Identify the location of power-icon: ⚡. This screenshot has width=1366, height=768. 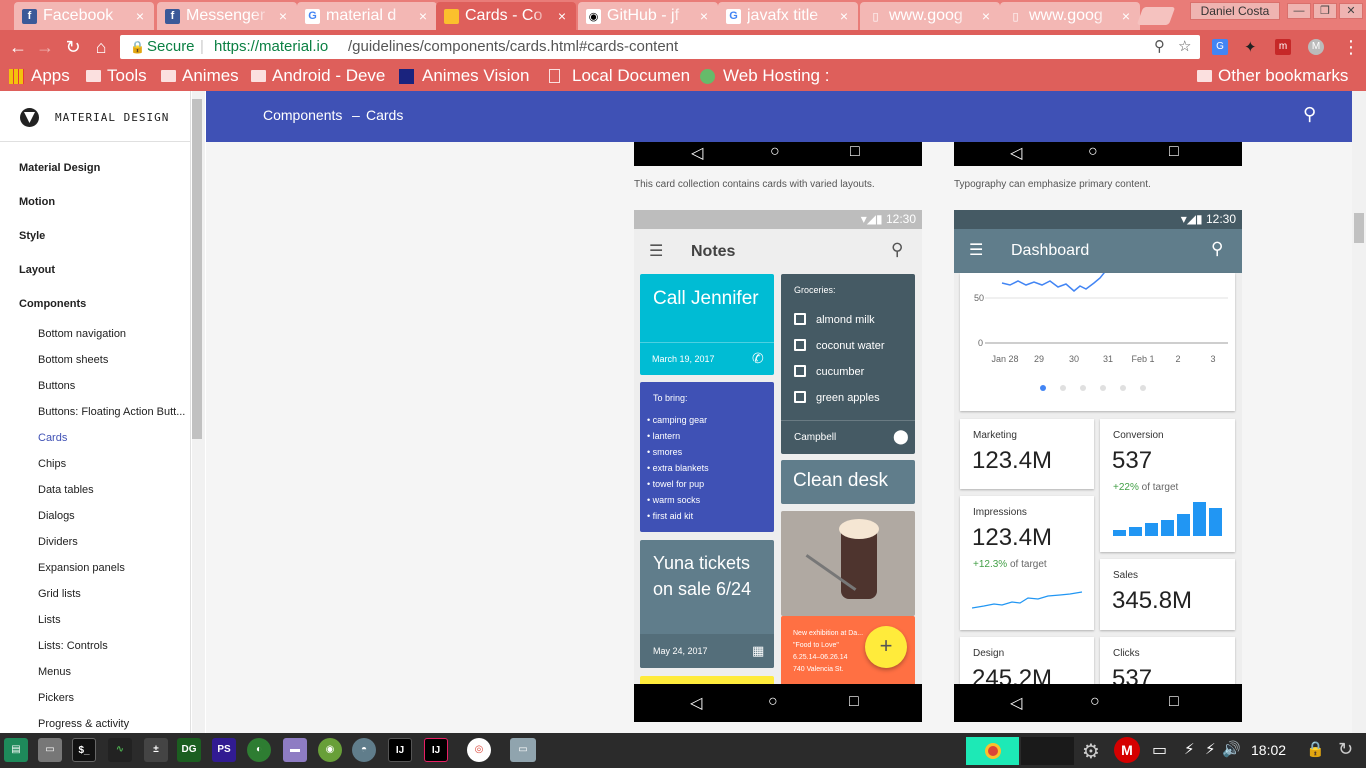
(1189, 749).